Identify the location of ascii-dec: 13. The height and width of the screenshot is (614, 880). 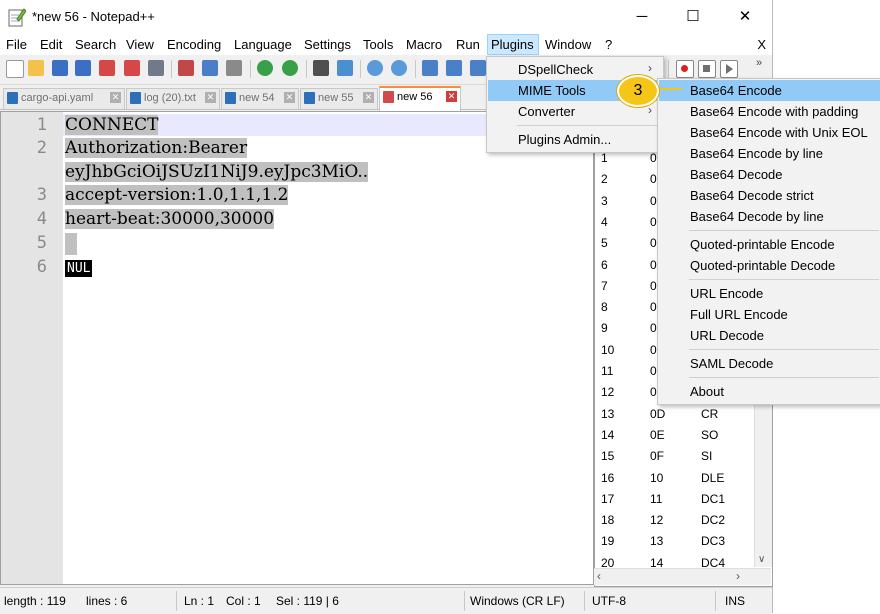
(608, 413).